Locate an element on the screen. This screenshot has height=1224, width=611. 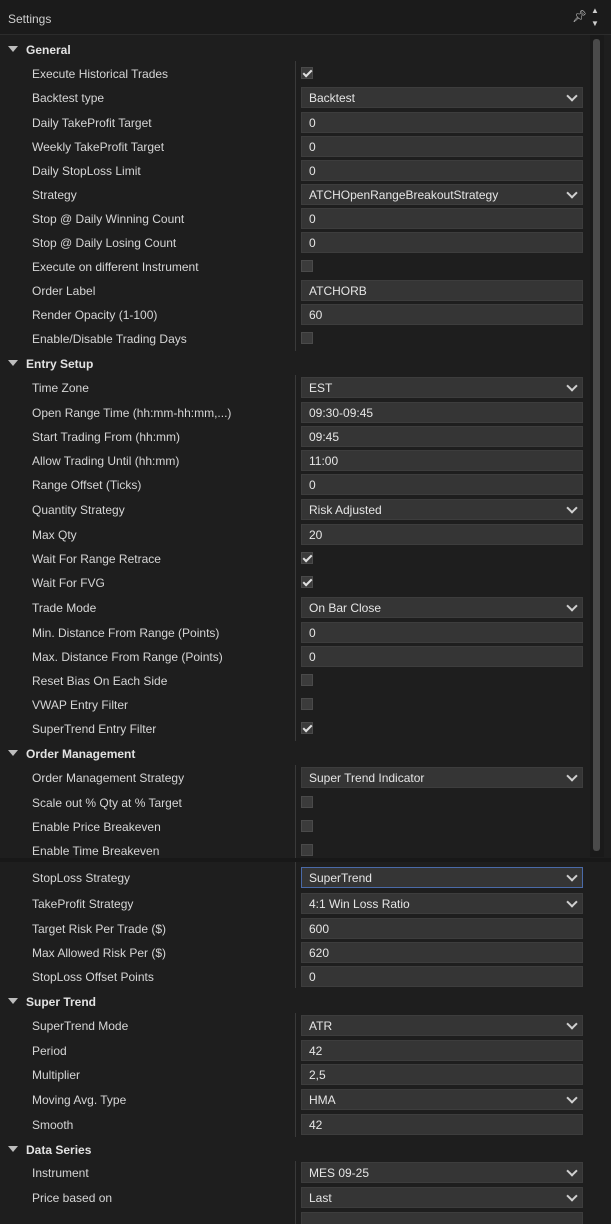
category-label: General is located at coordinates (48, 50).